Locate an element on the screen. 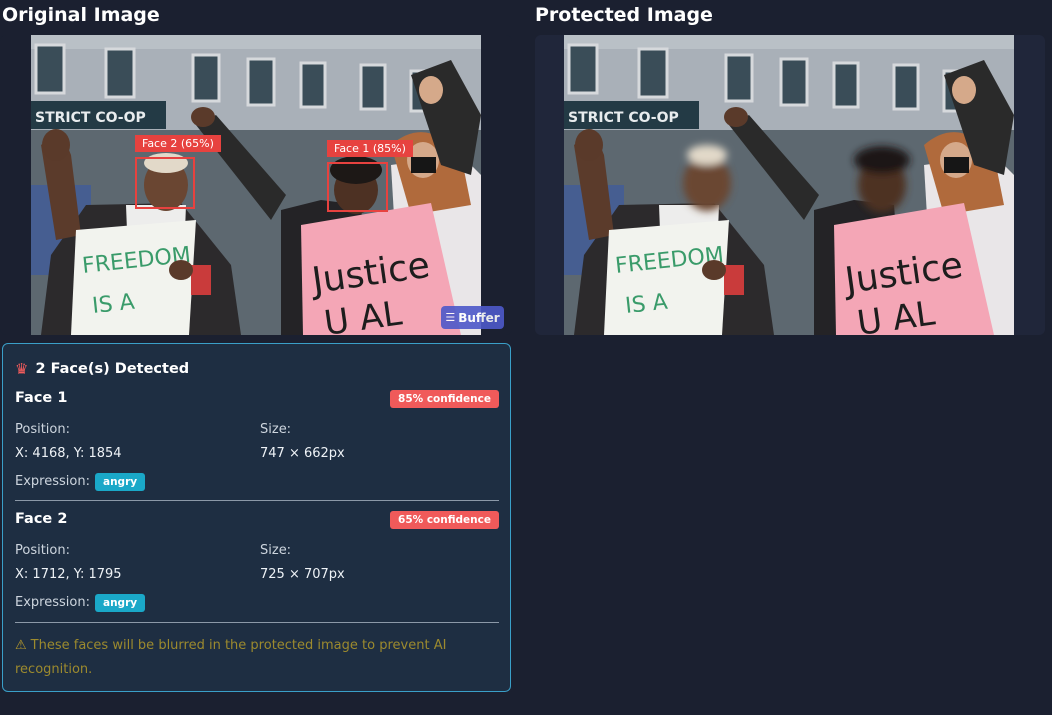 Image resolution: width=1052 pixels, height=715 pixels. warning-divider is located at coordinates (257, 622).